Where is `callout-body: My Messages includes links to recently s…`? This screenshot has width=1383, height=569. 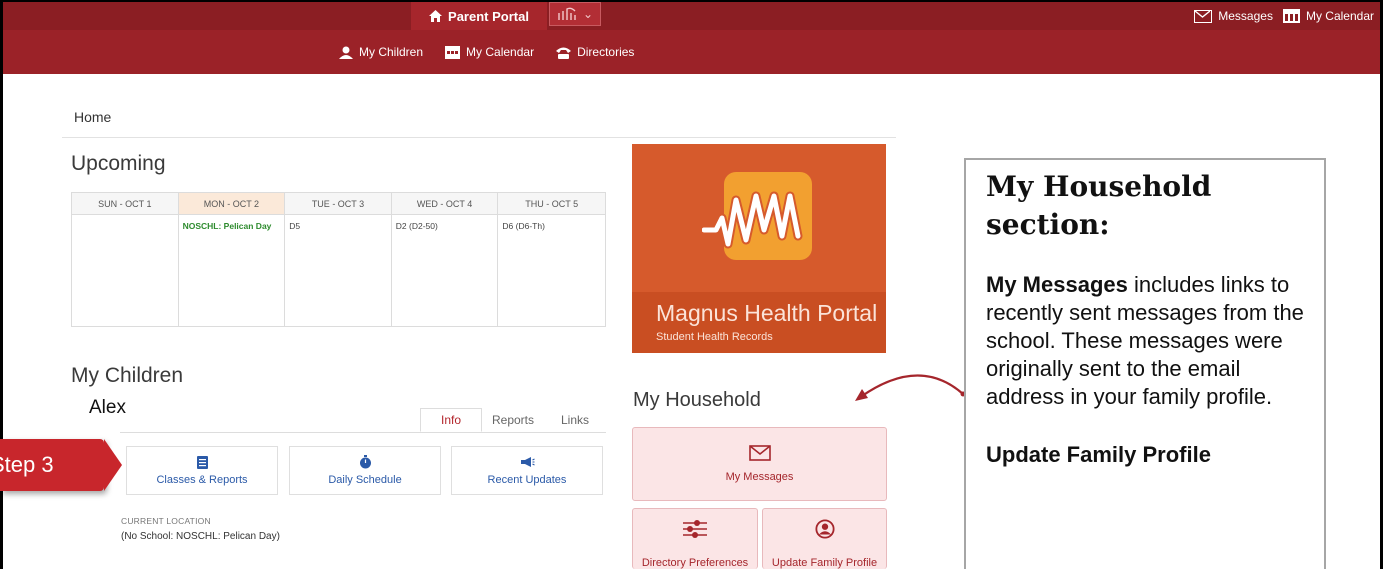
callout-body: My Messages includes links to recently s… is located at coordinates (1146, 341).